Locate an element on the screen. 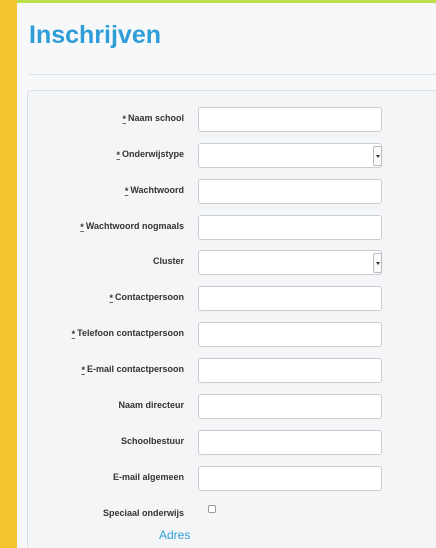  form-row-email-contactpersoon: * E-mail contactpersoon is located at coordinates (232, 371).